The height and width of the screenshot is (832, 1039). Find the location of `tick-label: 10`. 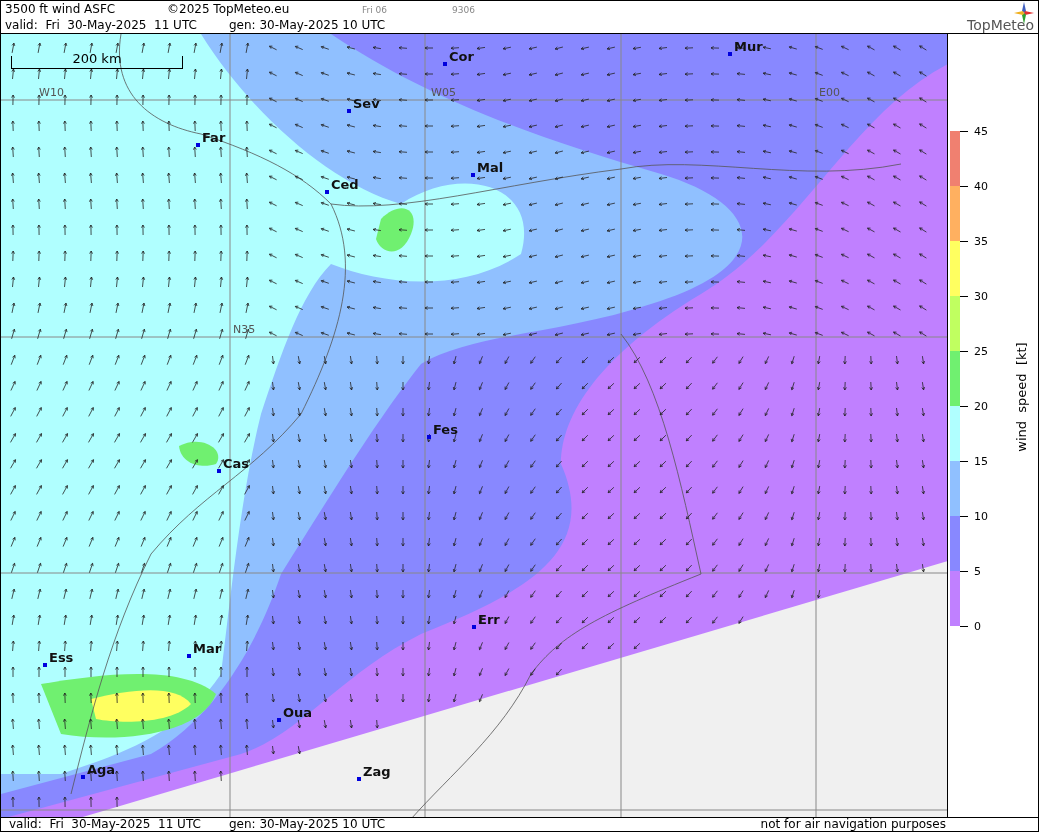

tick-label: 10 is located at coordinates (981, 516).